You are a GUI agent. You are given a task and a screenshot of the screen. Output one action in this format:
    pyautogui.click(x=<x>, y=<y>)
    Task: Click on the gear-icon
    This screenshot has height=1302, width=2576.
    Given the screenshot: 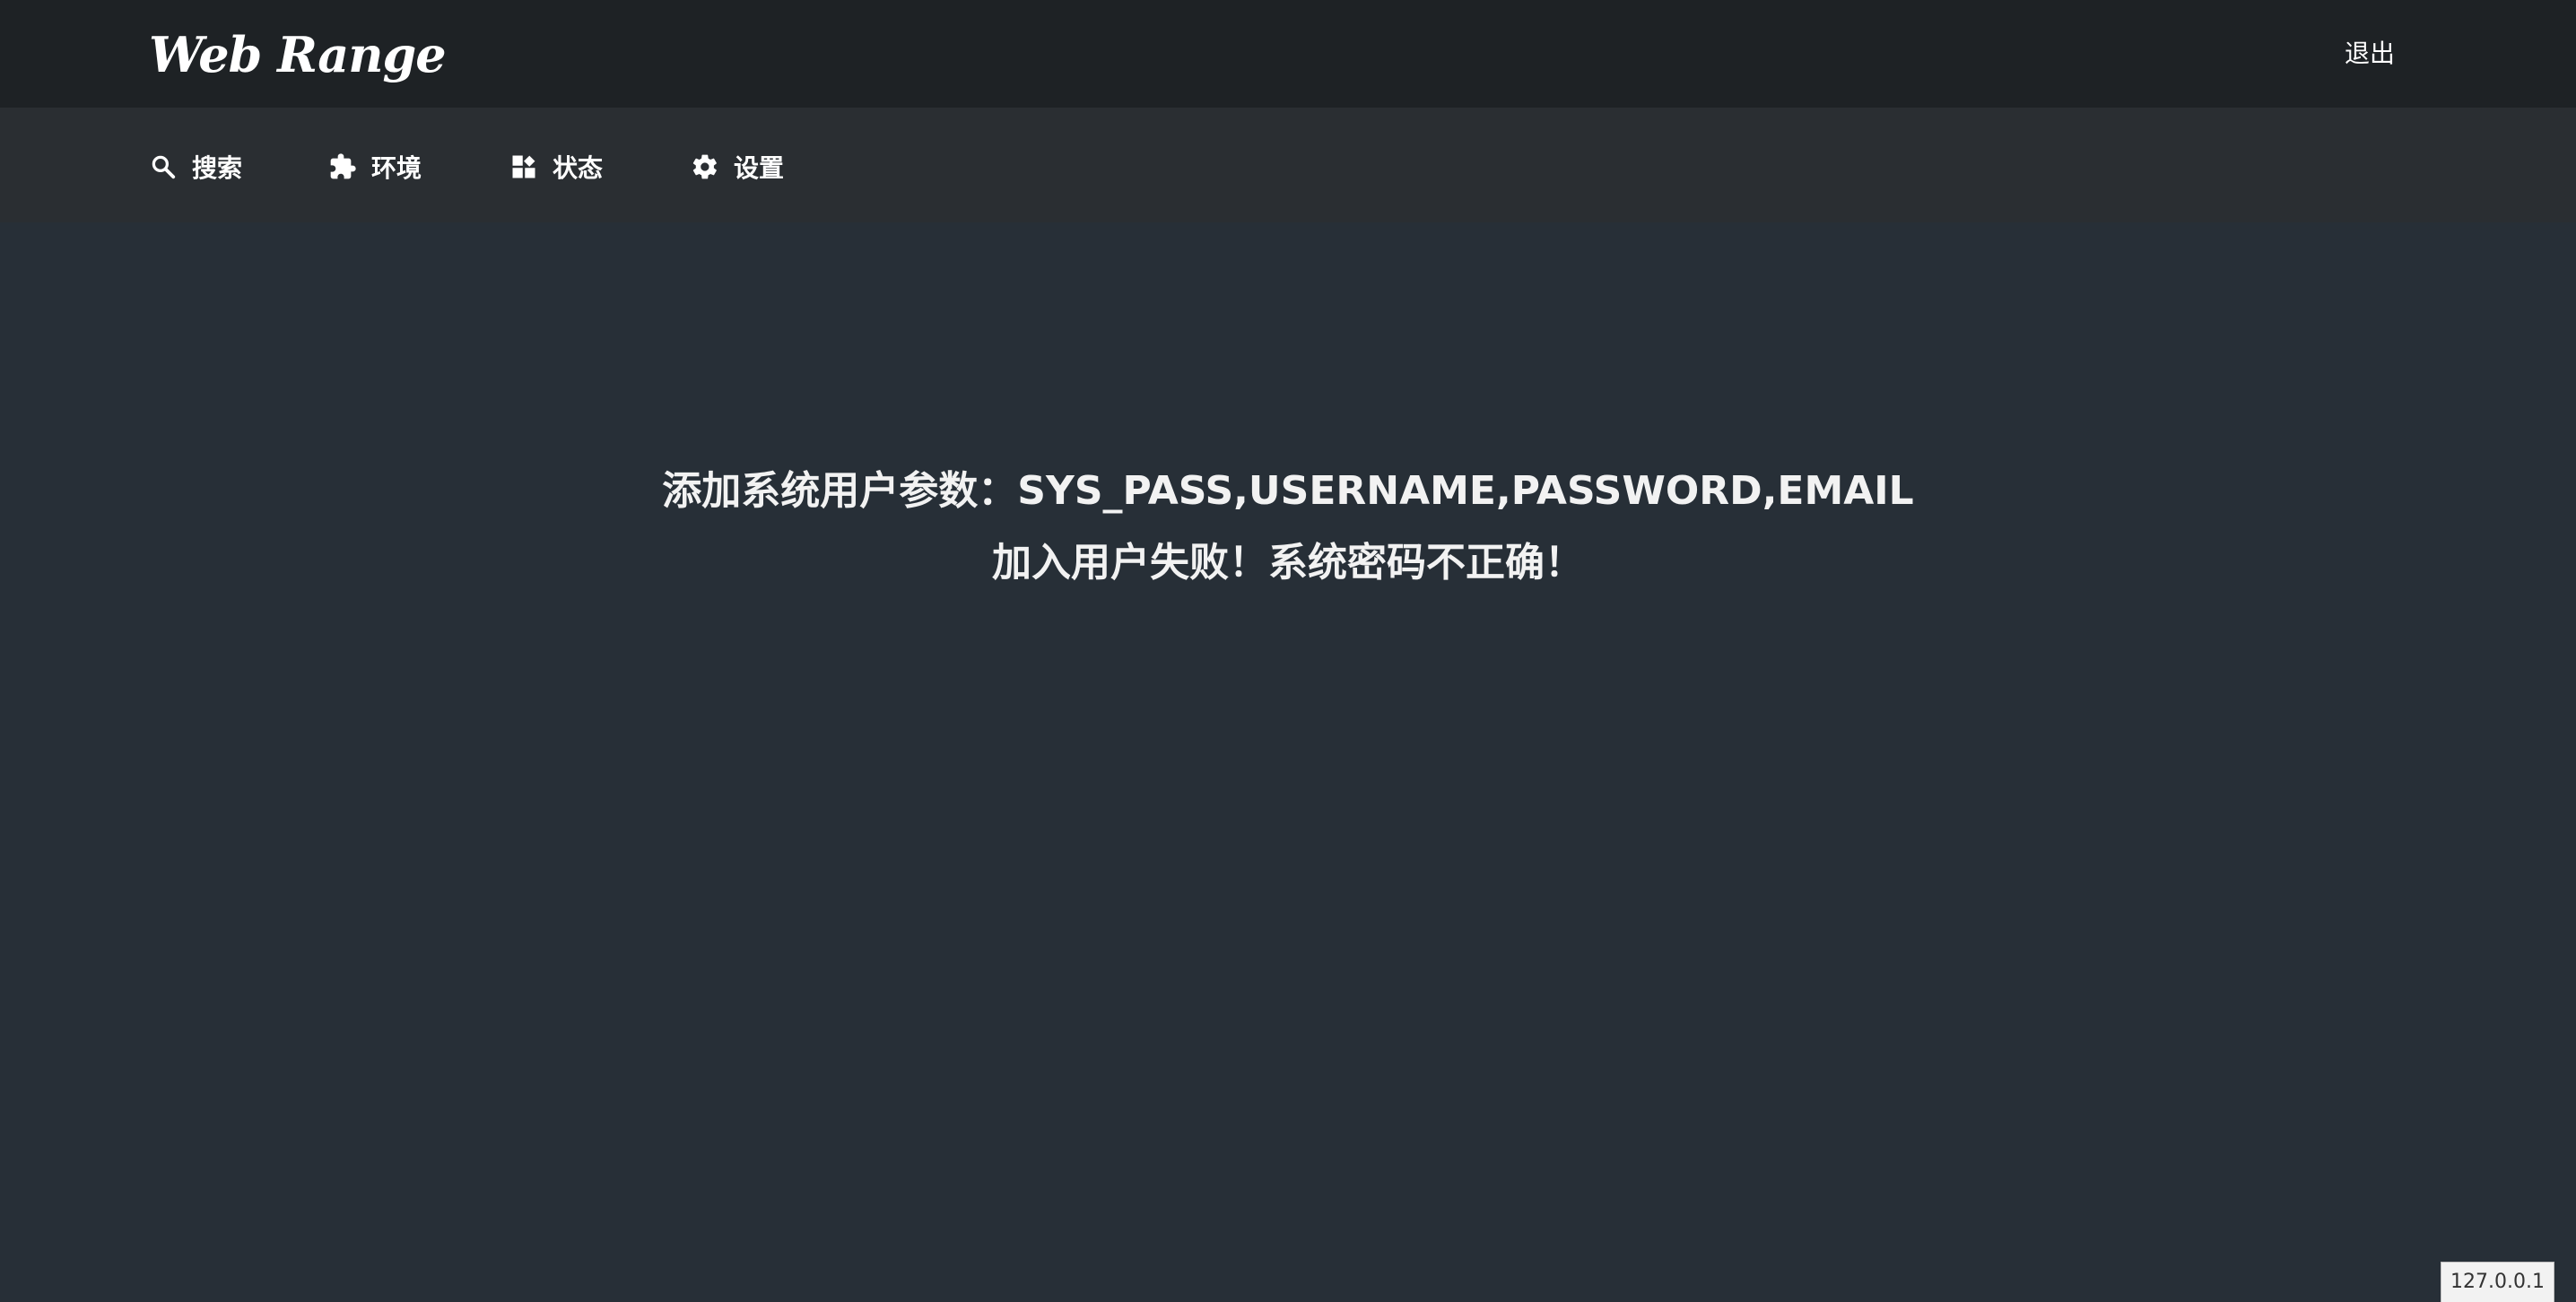 What is the action you would take?
    pyautogui.click(x=705, y=166)
    